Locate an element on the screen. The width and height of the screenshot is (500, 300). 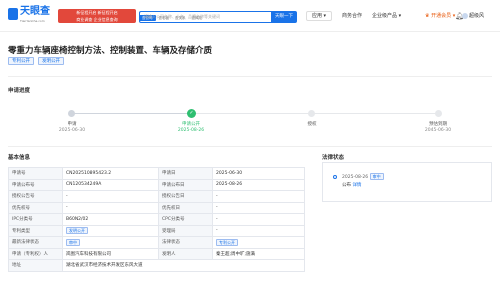
logo-text: 天眼查 is located at coordinates (35, 11).